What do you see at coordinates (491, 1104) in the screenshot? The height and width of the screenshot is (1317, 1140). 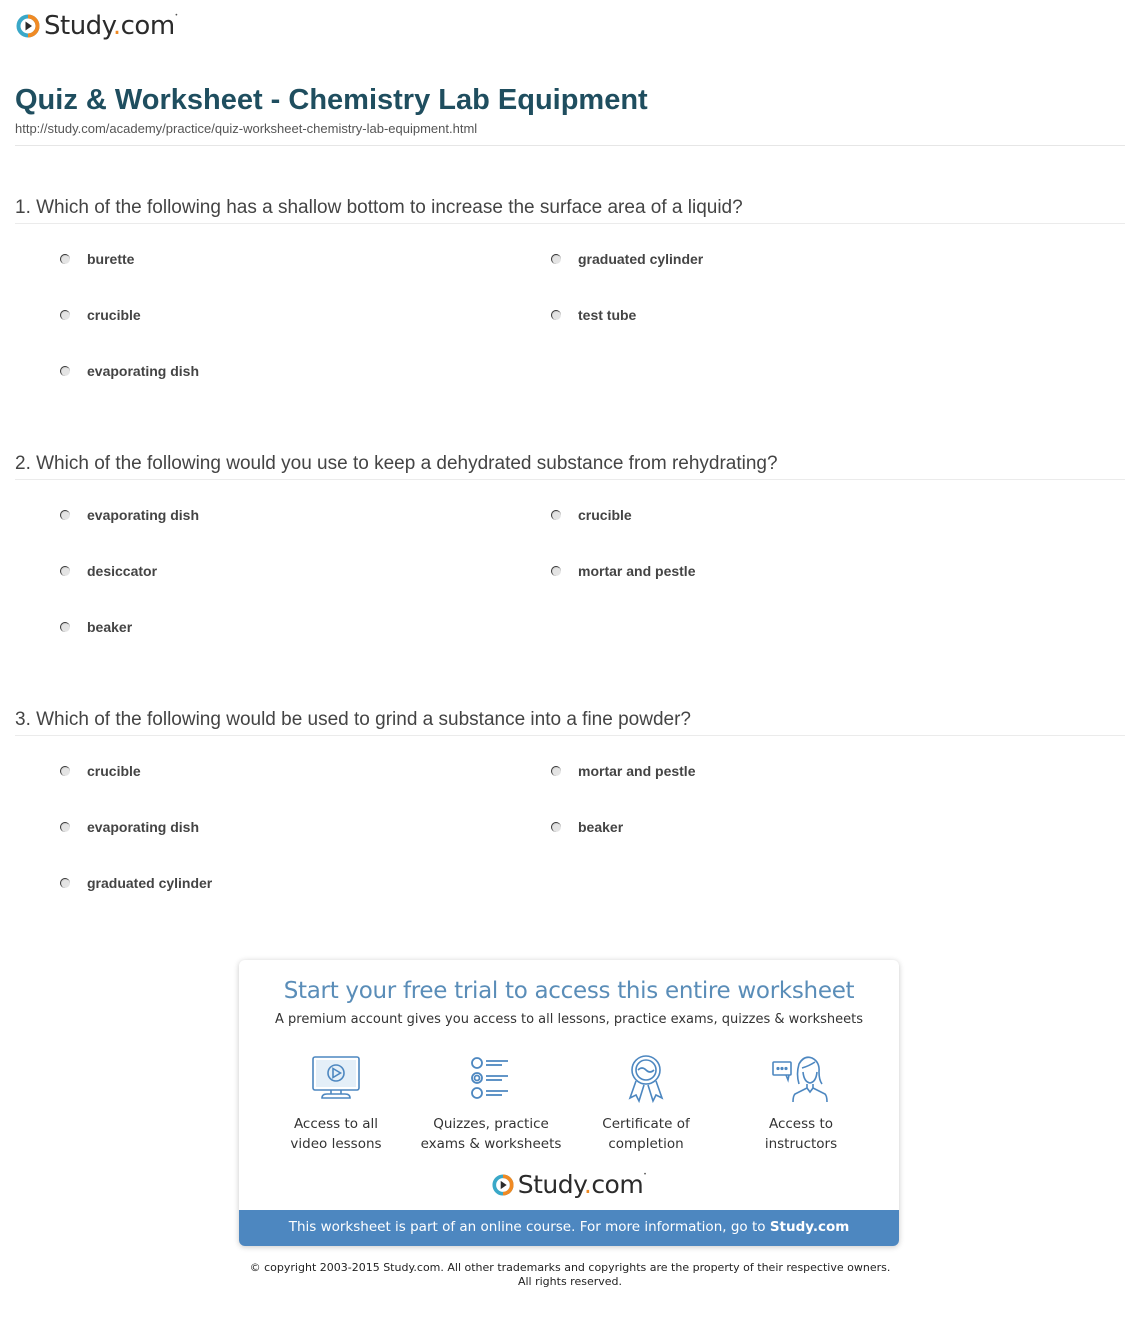 I see `feature-quizzes: Quizzes, practice exams & worksheets` at bounding box center [491, 1104].